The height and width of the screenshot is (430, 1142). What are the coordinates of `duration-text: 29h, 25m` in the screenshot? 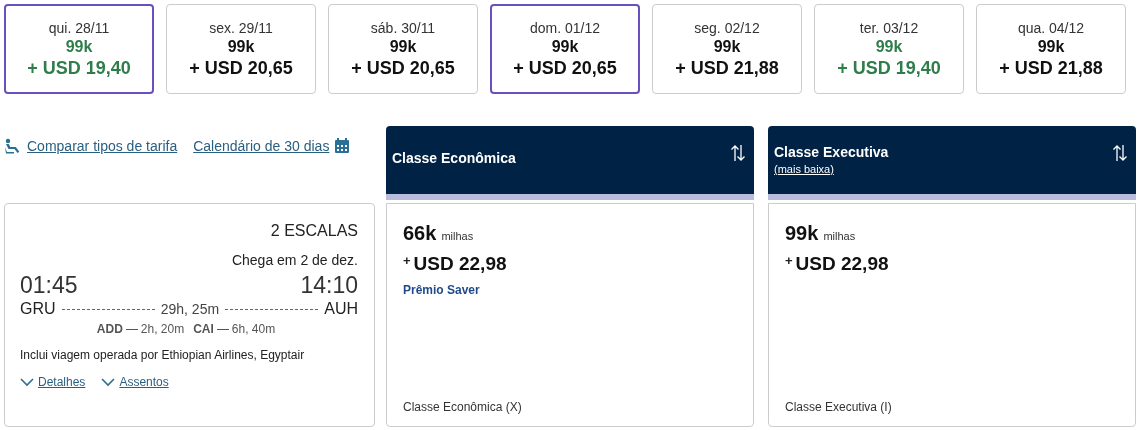 It's located at (190, 309).